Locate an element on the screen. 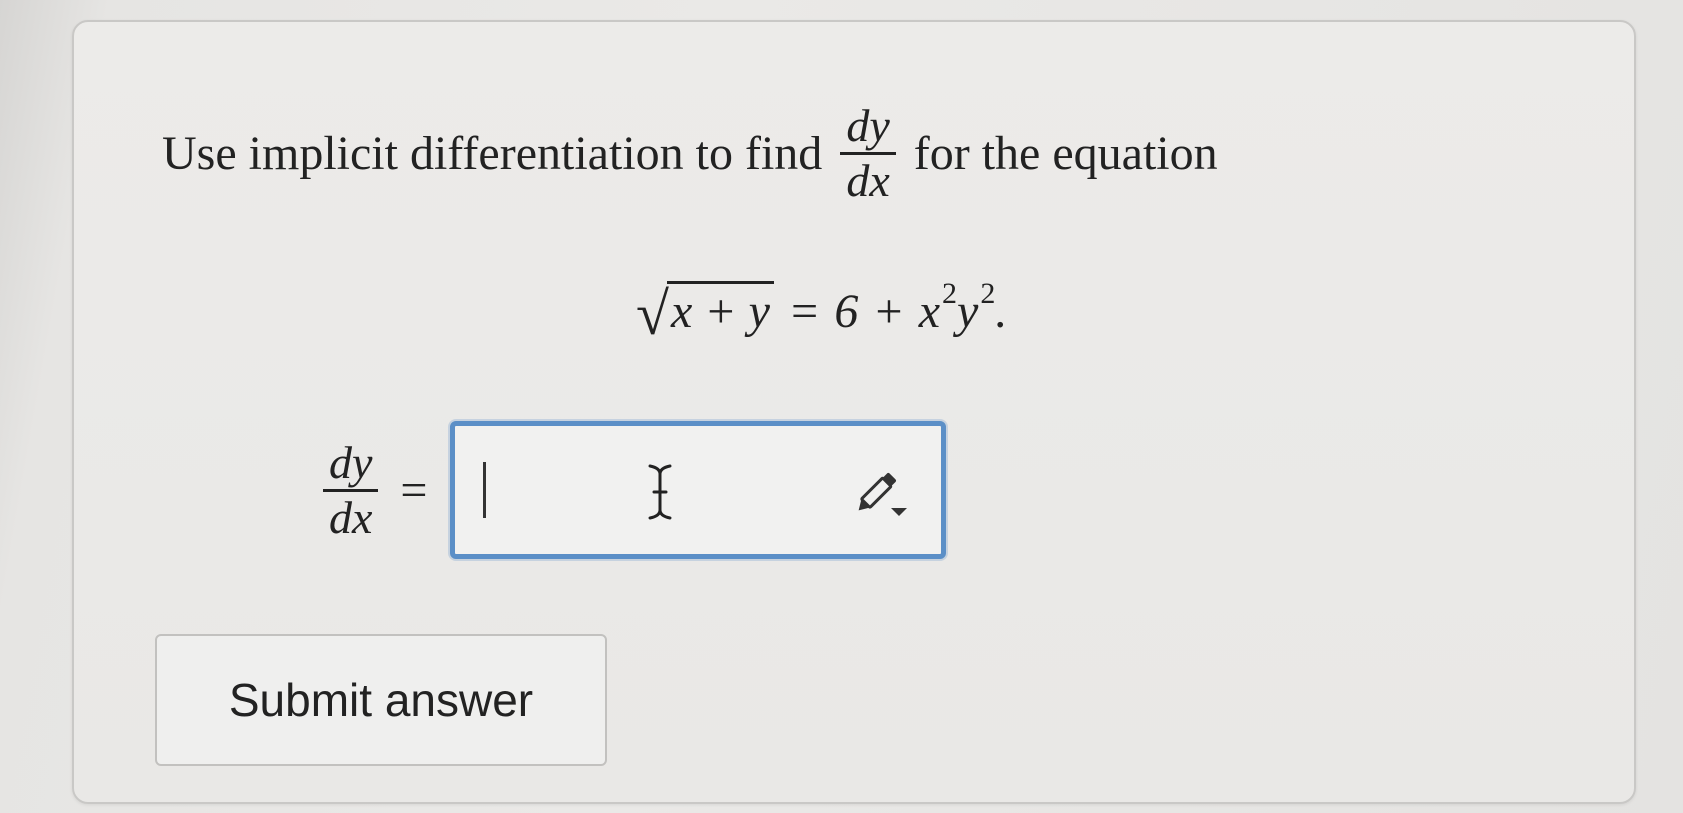 The width and height of the screenshot is (1683, 813). prompt-derivative-fraction: dy dx is located at coordinates (868, 153).